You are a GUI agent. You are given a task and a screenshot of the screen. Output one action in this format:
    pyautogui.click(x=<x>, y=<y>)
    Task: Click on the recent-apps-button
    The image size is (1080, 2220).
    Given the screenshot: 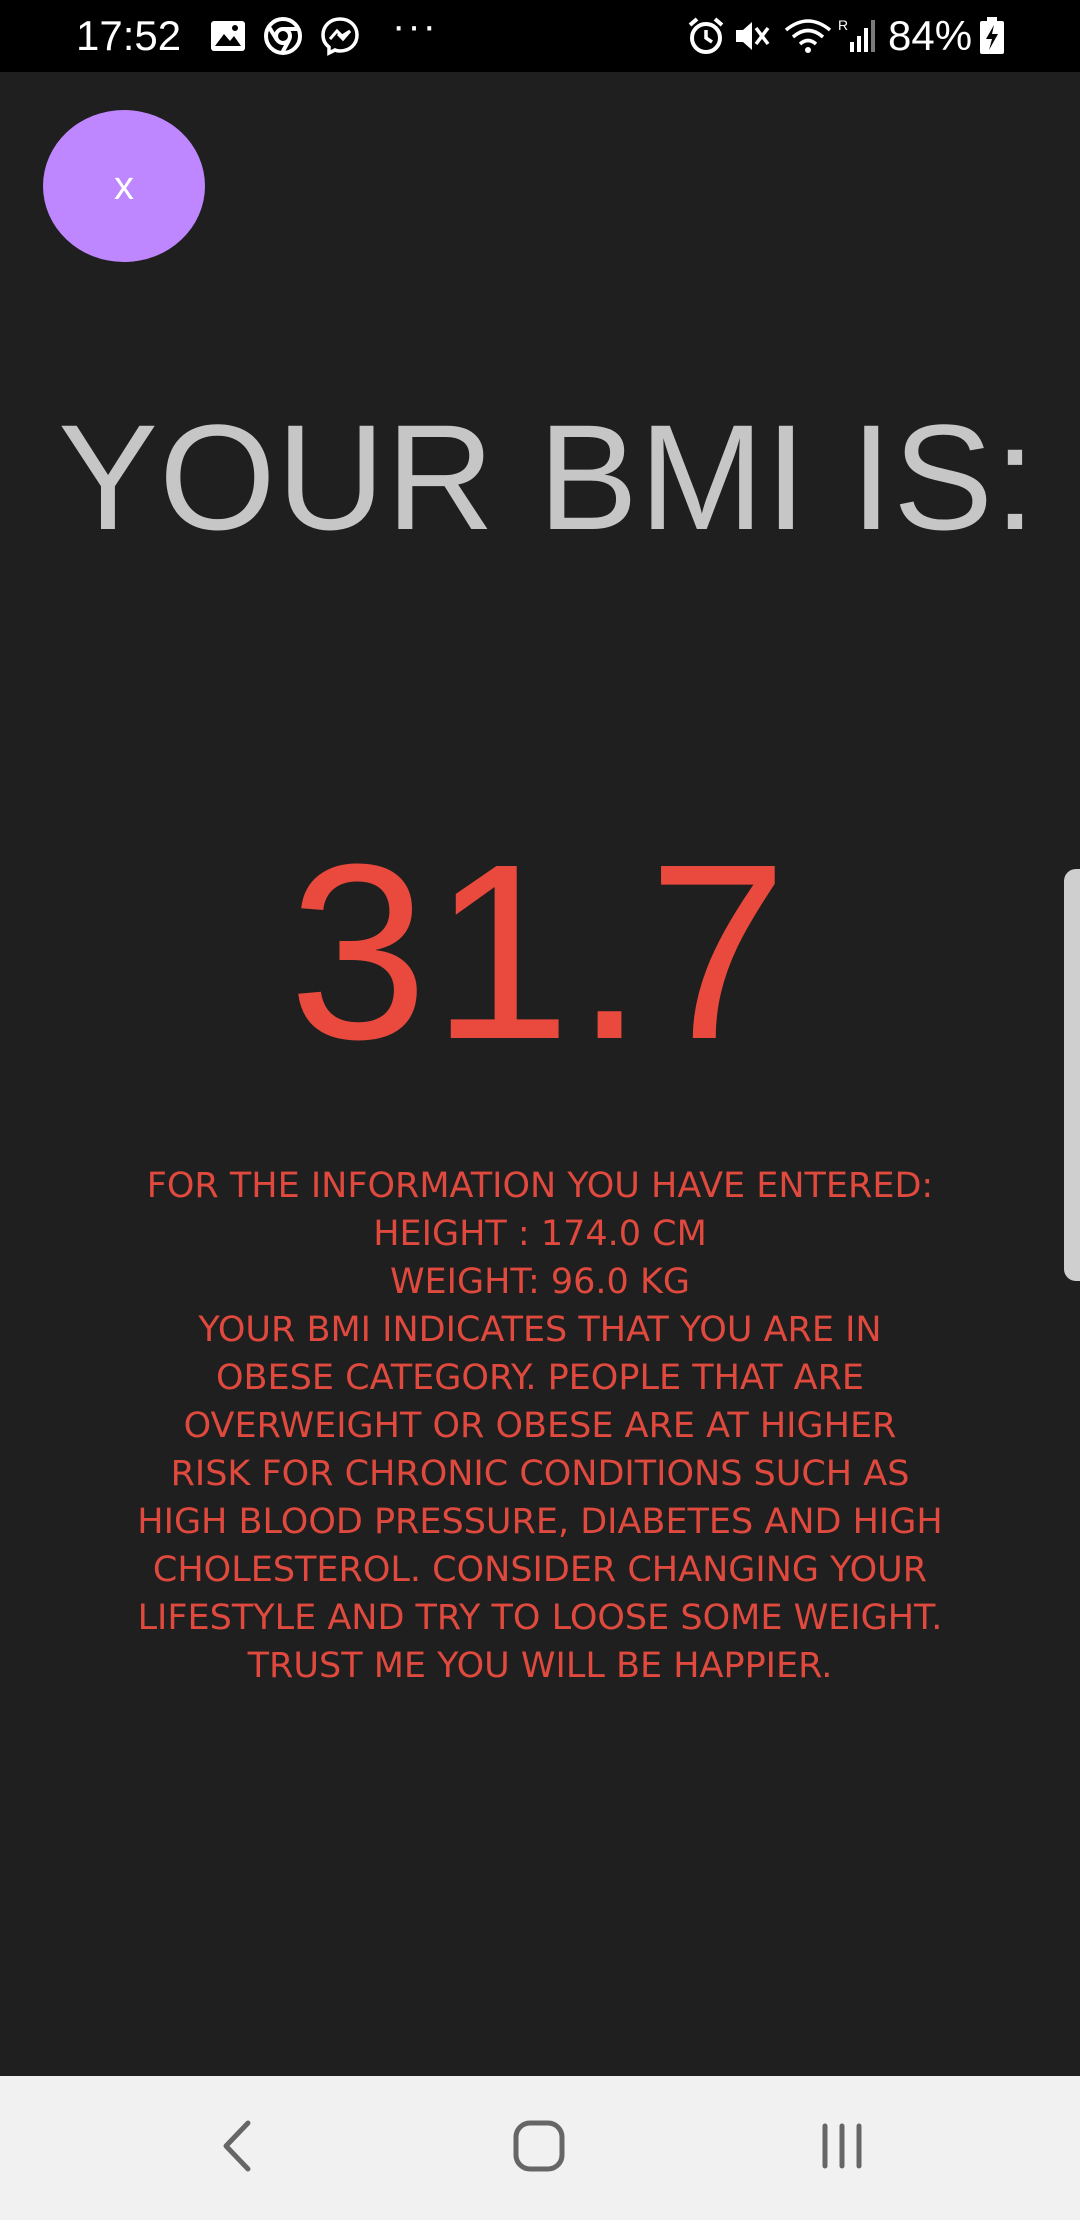 What is the action you would take?
    pyautogui.click(x=842, y=2148)
    